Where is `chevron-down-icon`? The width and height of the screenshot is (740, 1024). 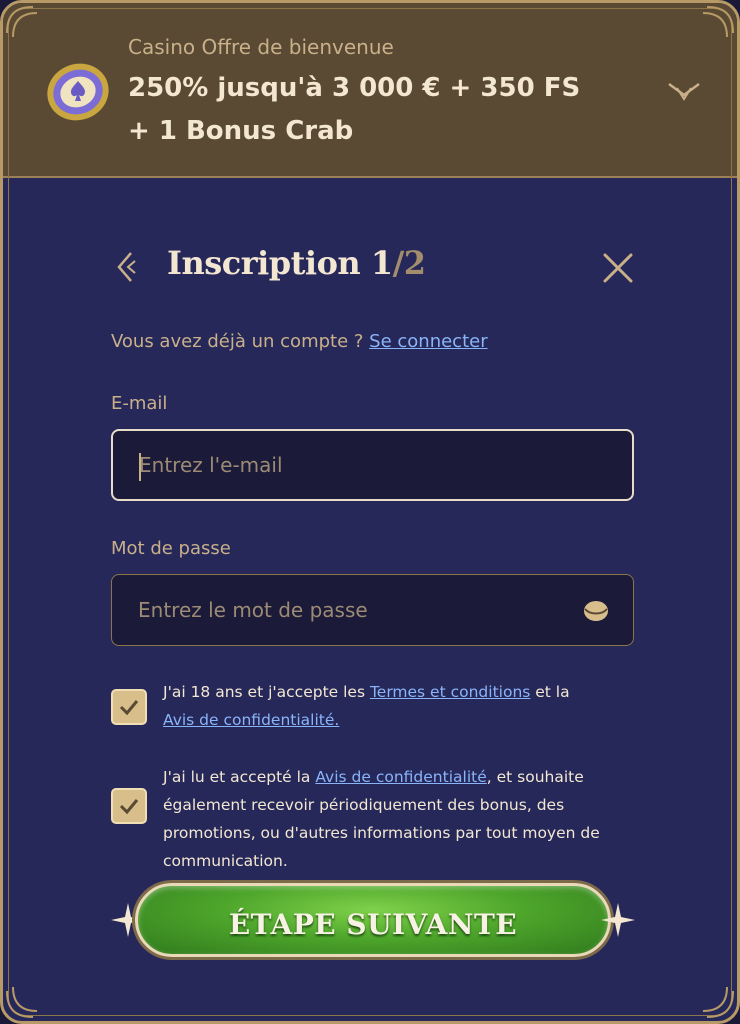
chevron-down-icon is located at coordinates (684, 91).